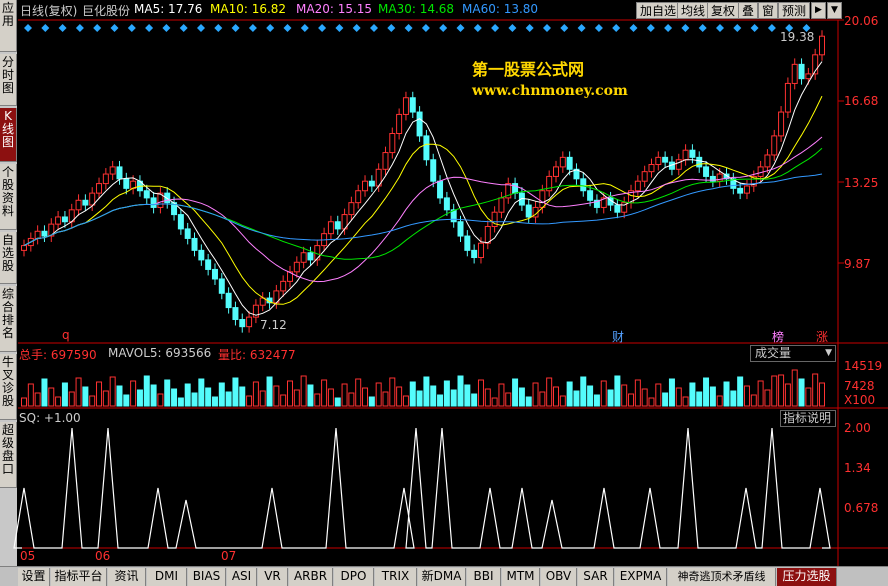 Image resolution: width=888 pixels, height=586 pixels. I want to click on indicator-help-button: 指标说明, so click(808, 418).